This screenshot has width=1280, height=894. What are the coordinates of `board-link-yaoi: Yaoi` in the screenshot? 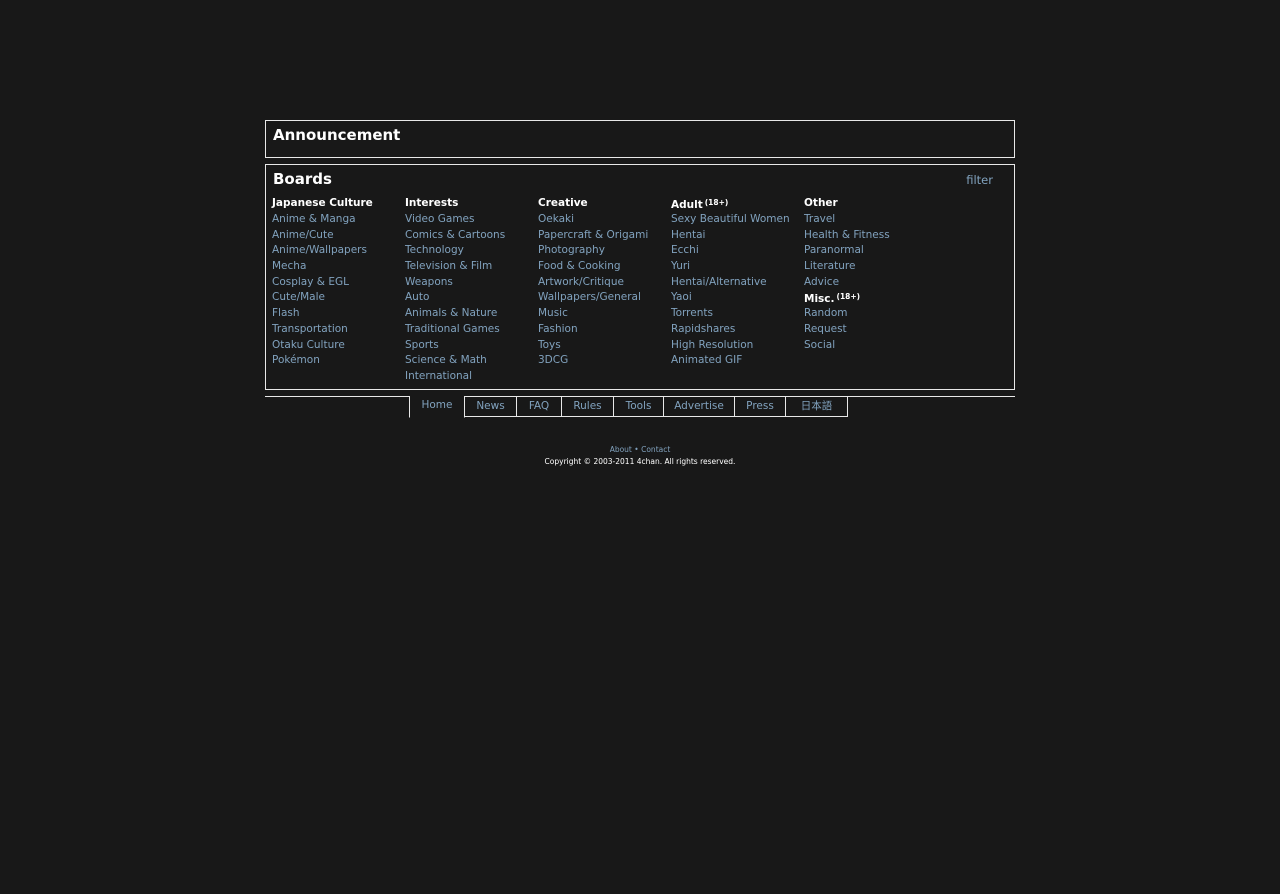 It's located at (737, 298).